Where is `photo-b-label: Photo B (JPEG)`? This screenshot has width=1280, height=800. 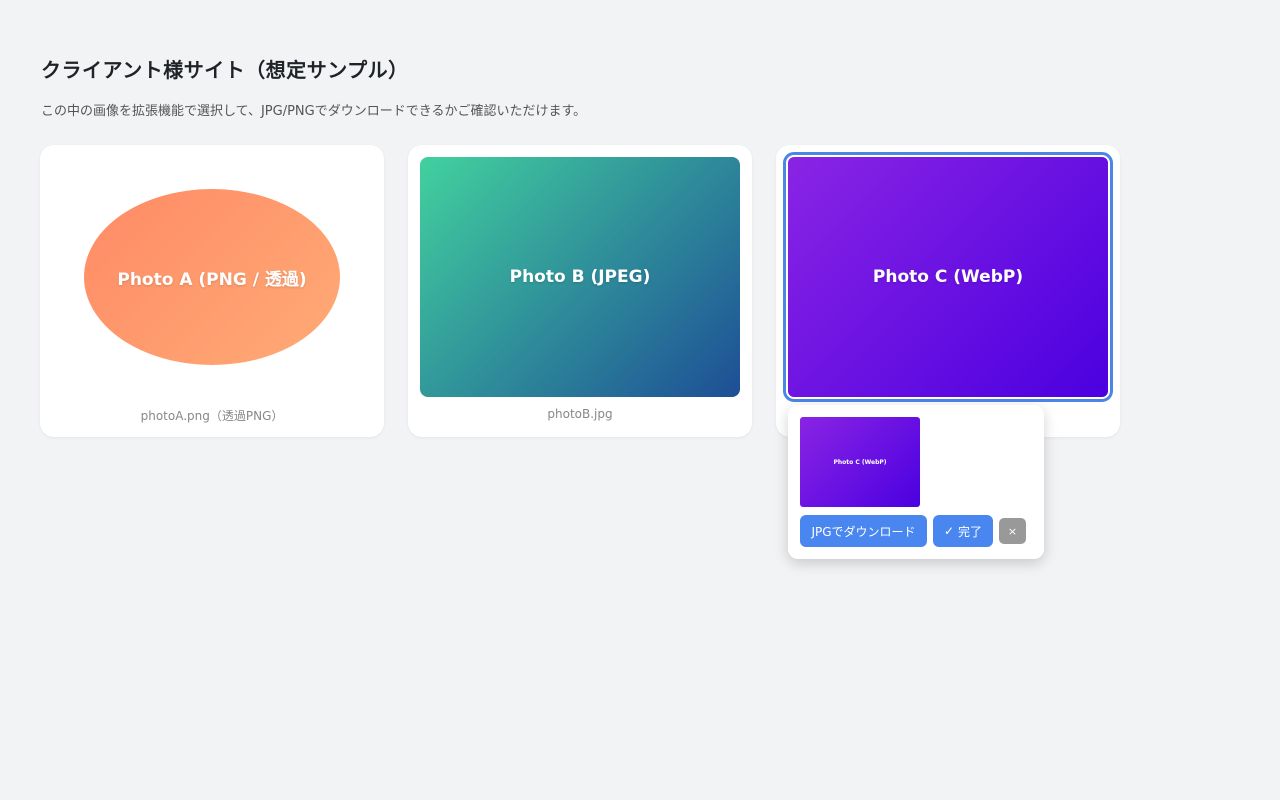 photo-b-label: Photo B (JPEG) is located at coordinates (580, 277).